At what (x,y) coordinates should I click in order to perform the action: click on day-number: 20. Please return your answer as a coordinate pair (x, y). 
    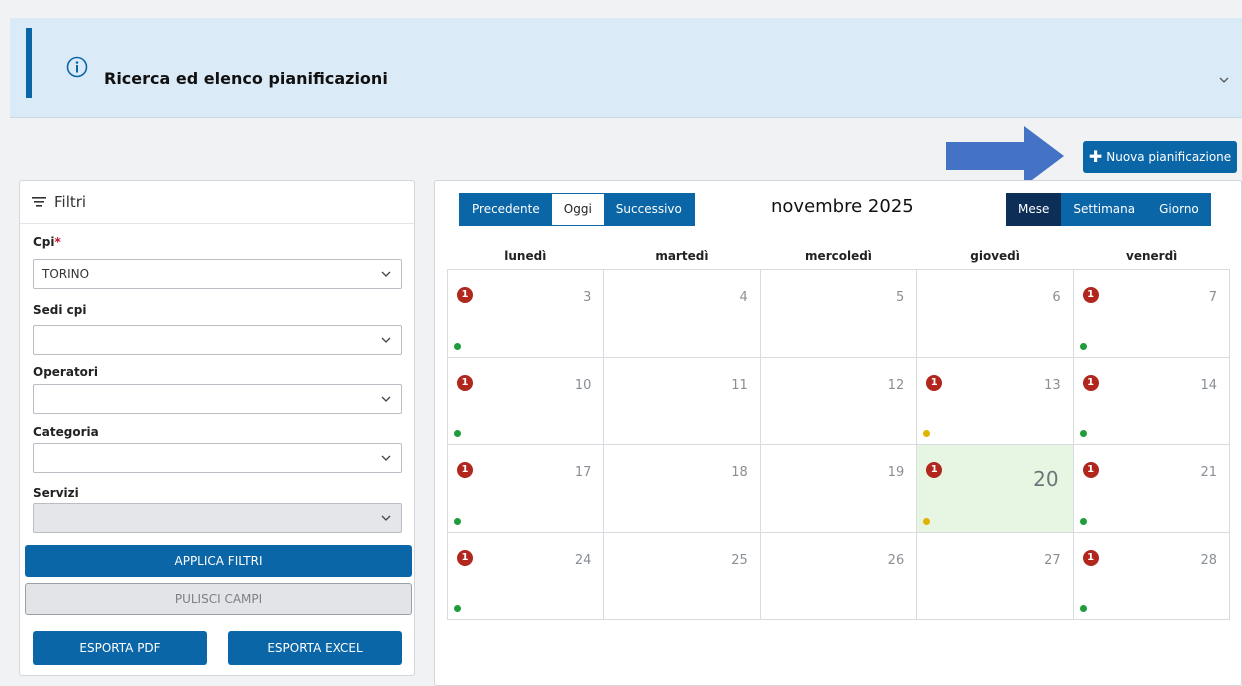
    Looking at the image, I should click on (1046, 479).